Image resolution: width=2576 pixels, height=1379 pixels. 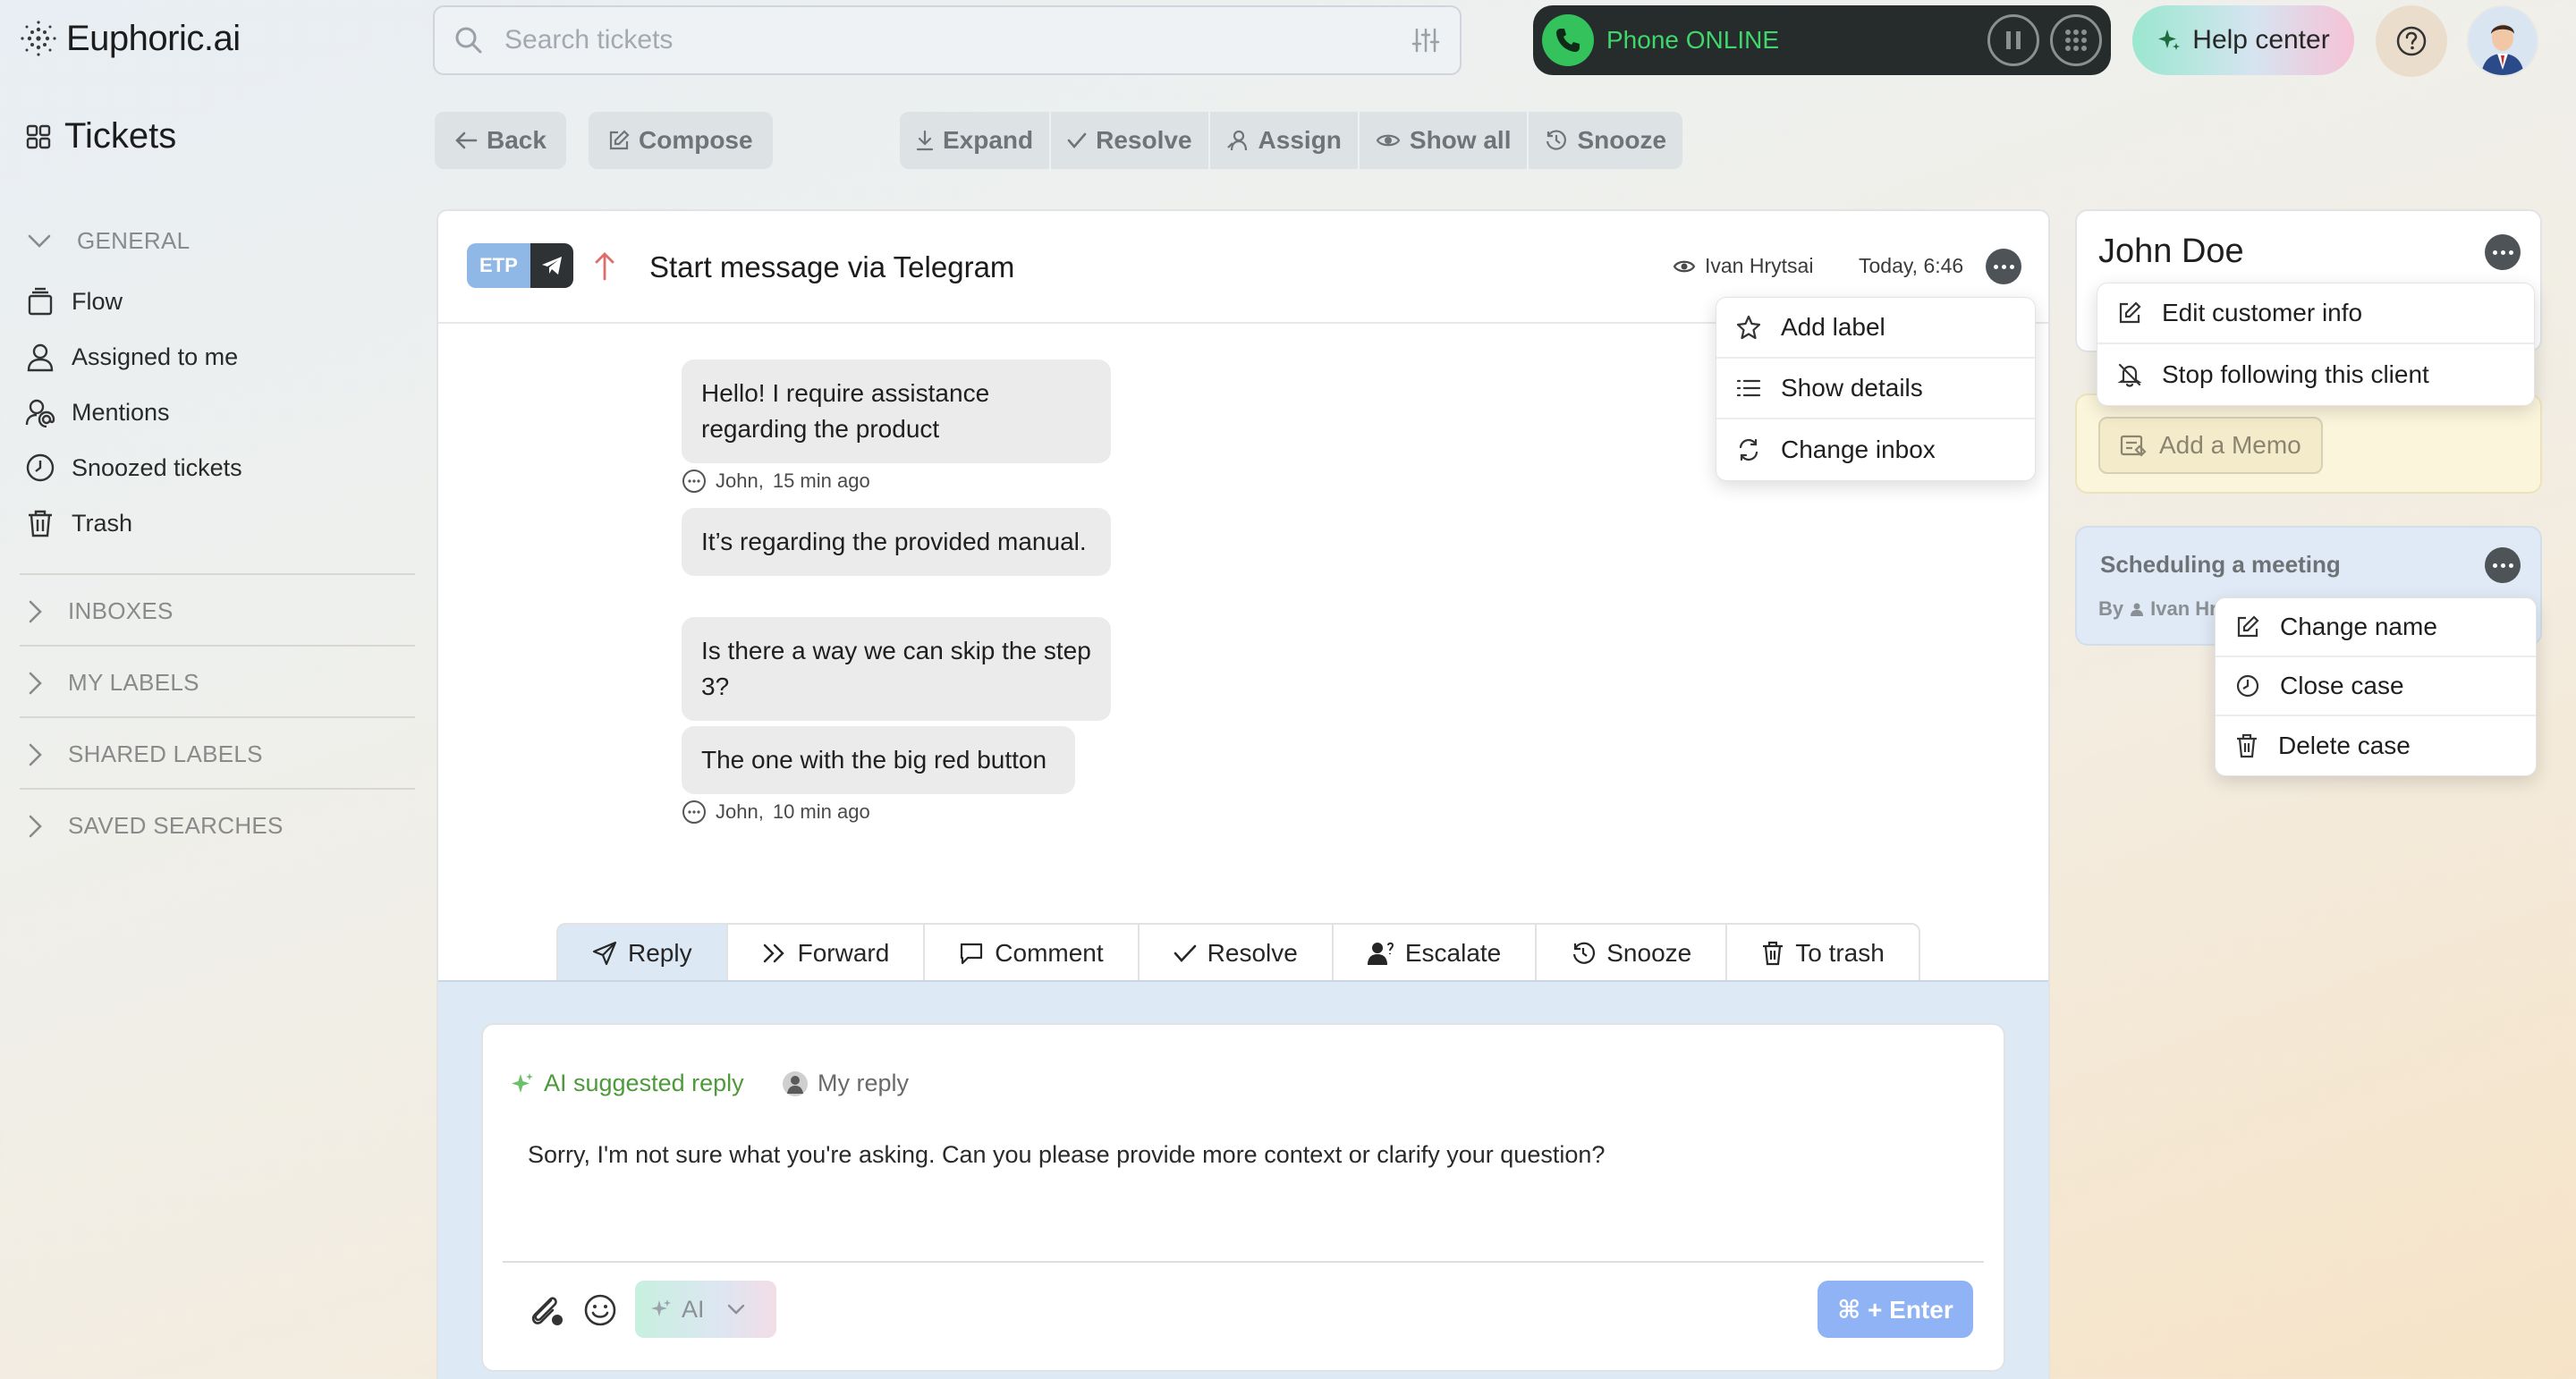 I want to click on chevron-down-icon, so click(x=735, y=1309).